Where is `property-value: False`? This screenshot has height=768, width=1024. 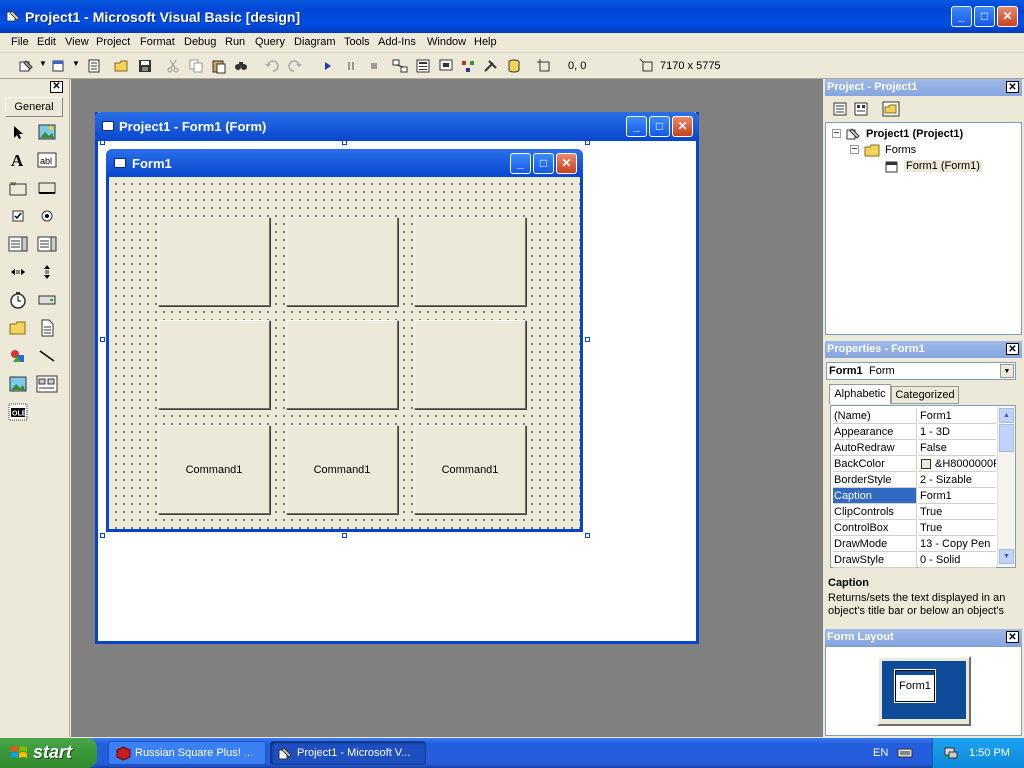 property-value: False is located at coordinates (957, 448).